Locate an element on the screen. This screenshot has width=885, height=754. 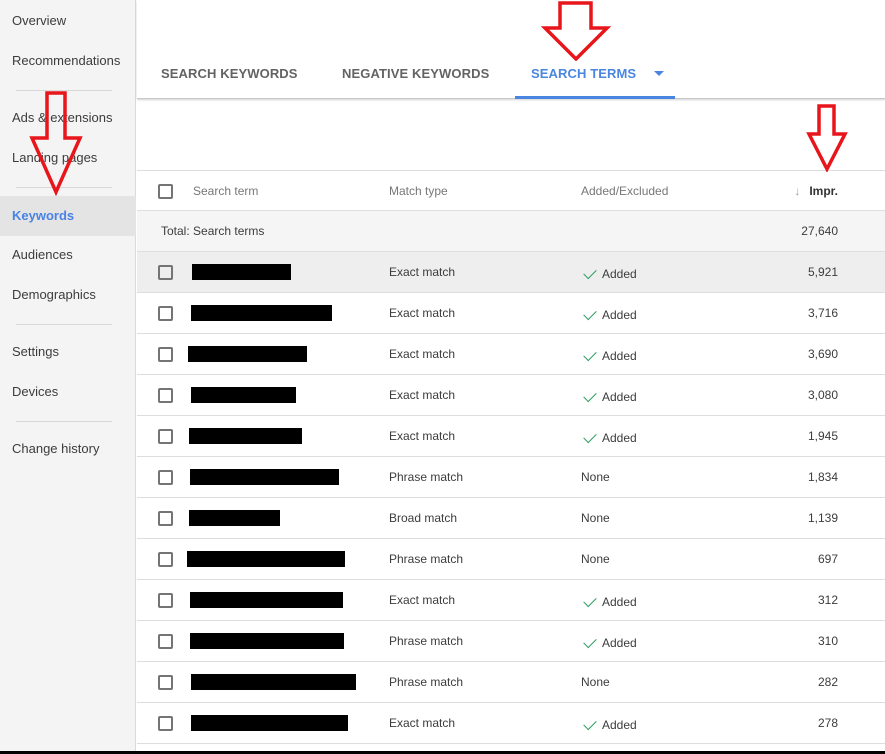
column-header-impr: ↓ Impr. is located at coordinates (816, 191).